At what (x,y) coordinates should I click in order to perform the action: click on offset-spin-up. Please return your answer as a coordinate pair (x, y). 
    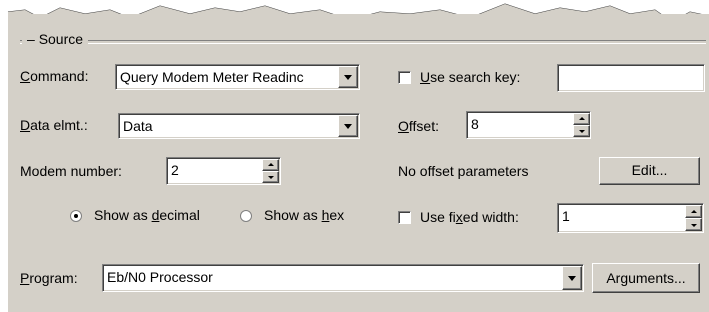
    Looking at the image, I should click on (581, 119).